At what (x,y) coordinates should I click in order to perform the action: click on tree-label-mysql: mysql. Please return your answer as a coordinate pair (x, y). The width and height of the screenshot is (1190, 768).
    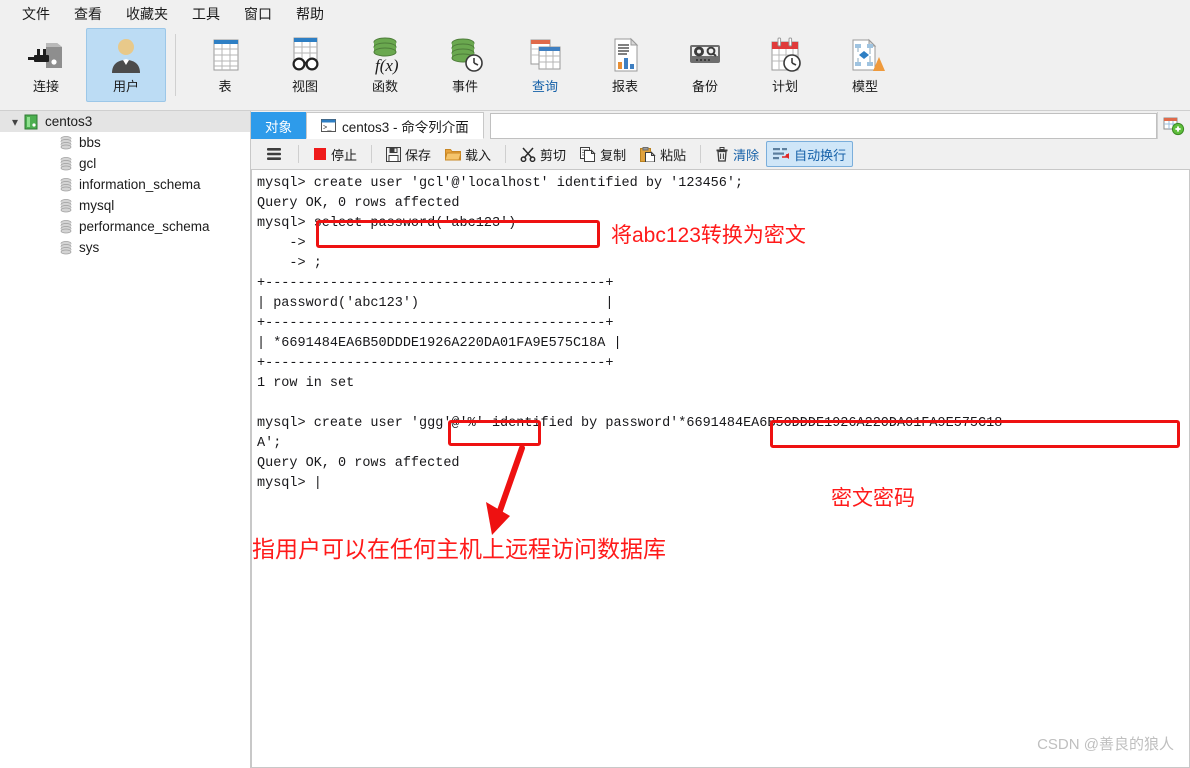
    Looking at the image, I should click on (97, 205).